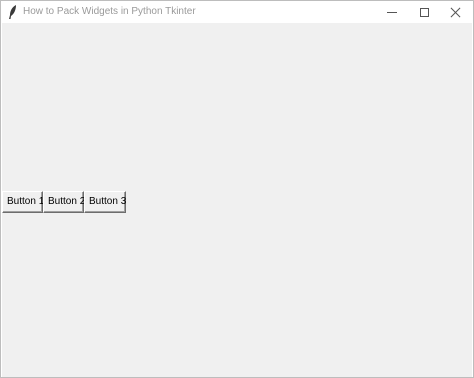 The height and width of the screenshot is (378, 474). I want to click on close-button, so click(456, 12).